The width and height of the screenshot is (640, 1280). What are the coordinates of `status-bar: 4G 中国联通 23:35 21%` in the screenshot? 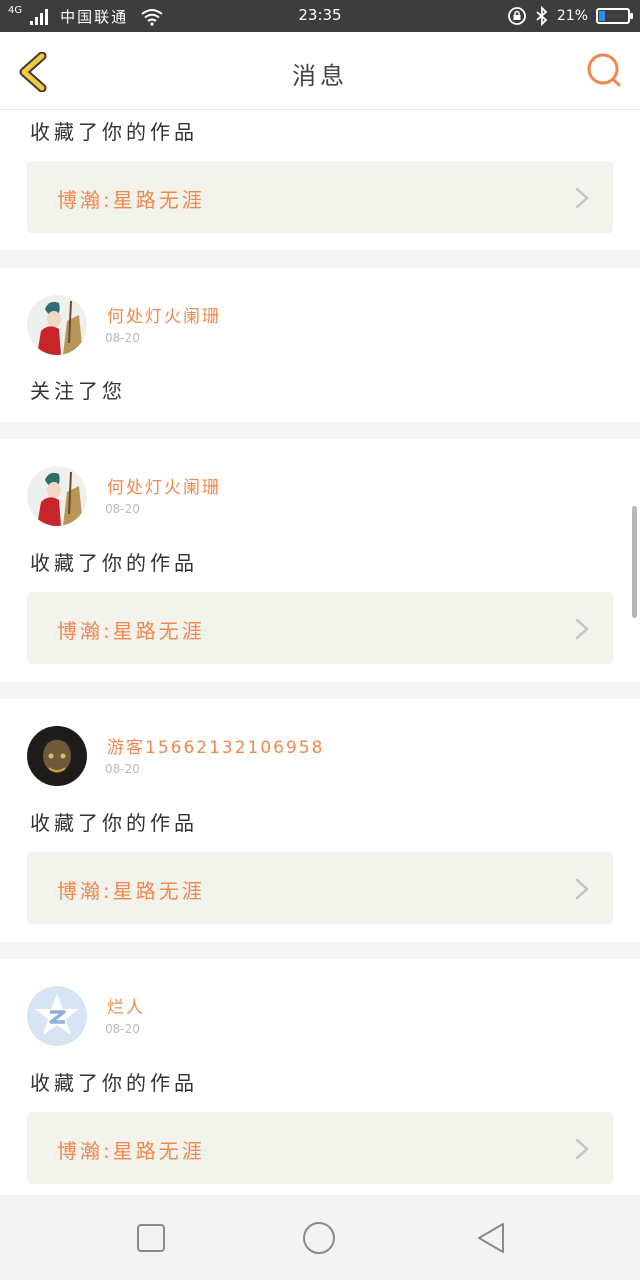 It's located at (320, 16).